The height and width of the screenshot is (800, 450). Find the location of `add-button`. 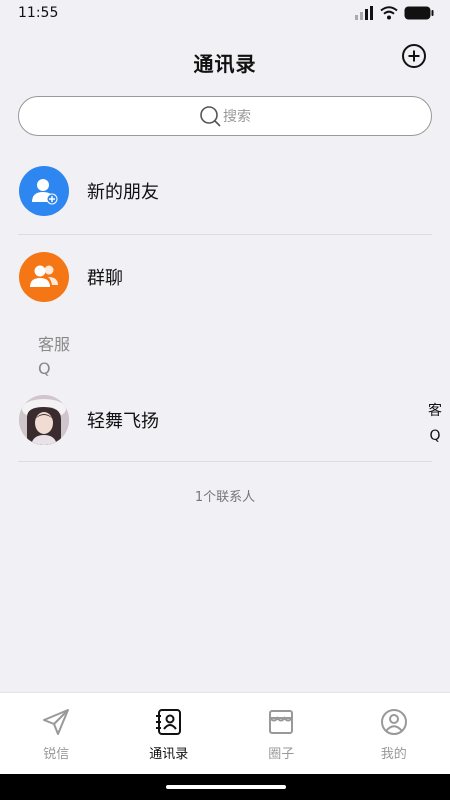

add-button is located at coordinates (414, 56).